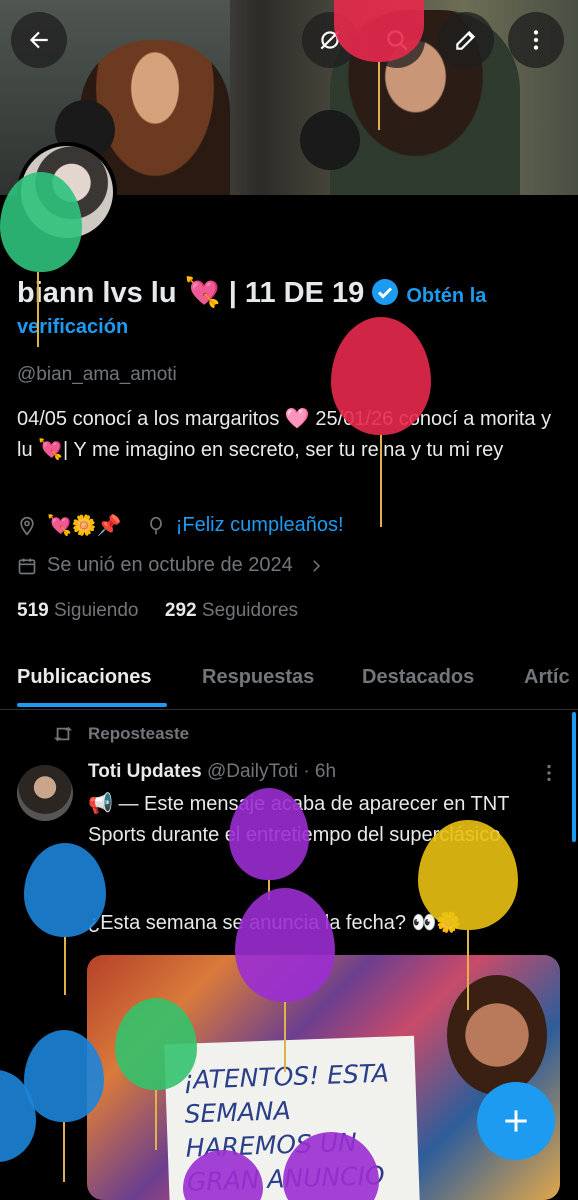 The image size is (578, 1200). What do you see at coordinates (45, 793) in the screenshot?
I see `tweet-author-avatar` at bounding box center [45, 793].